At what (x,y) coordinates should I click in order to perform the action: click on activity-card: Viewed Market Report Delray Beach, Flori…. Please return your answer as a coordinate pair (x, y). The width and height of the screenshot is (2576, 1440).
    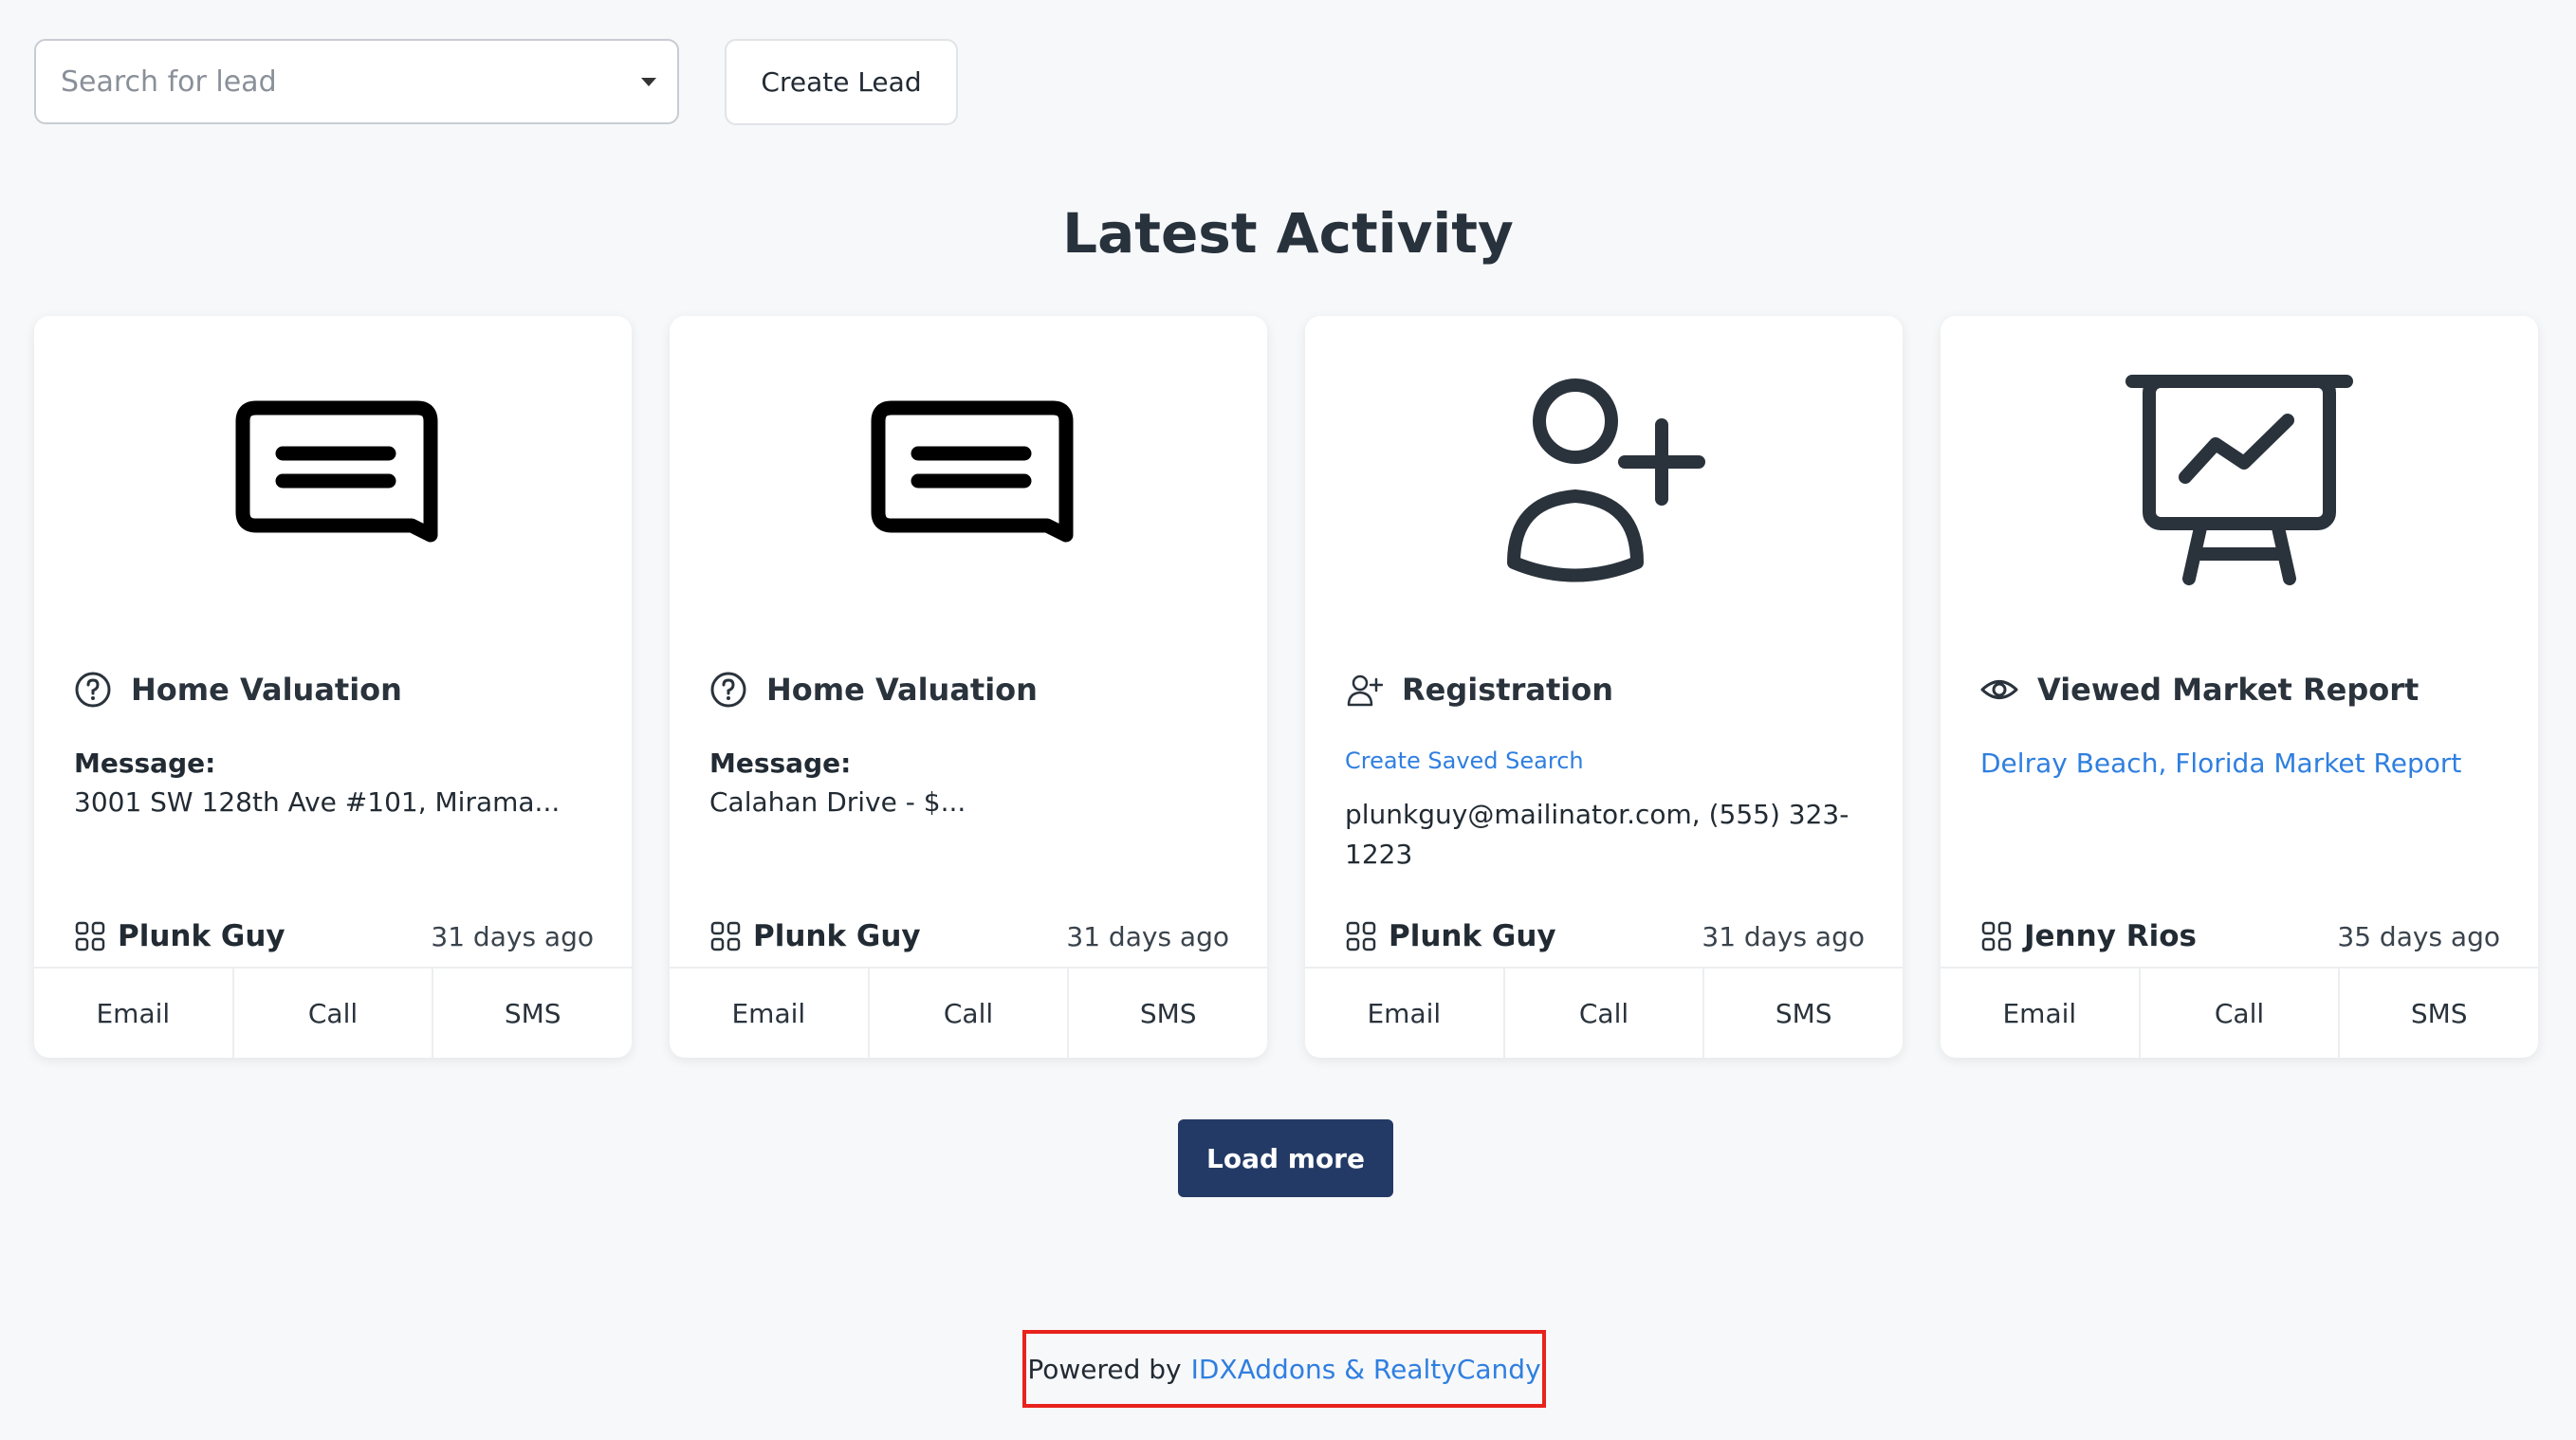
    Looking at the image, I should click on (2239, 687).